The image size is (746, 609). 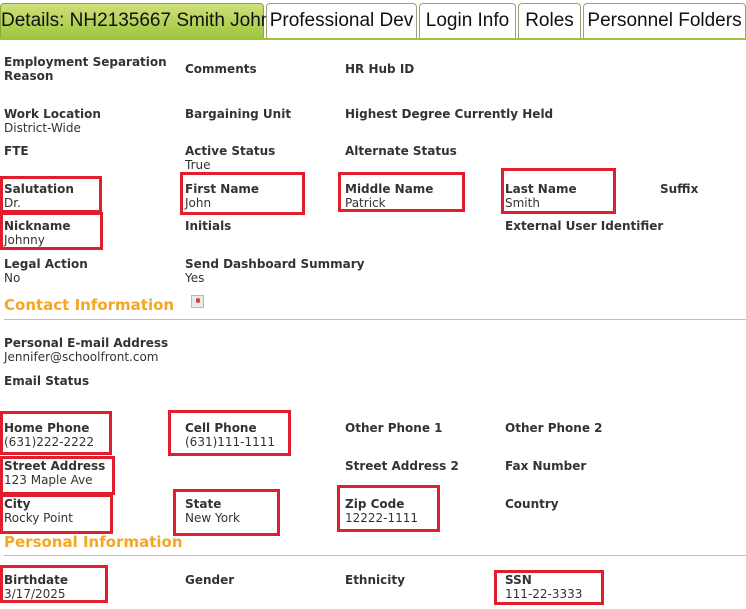 What do you see at coordinates (373, 39) in the screenshot?
I see `tab-underline` at bounding box center [373, 39].